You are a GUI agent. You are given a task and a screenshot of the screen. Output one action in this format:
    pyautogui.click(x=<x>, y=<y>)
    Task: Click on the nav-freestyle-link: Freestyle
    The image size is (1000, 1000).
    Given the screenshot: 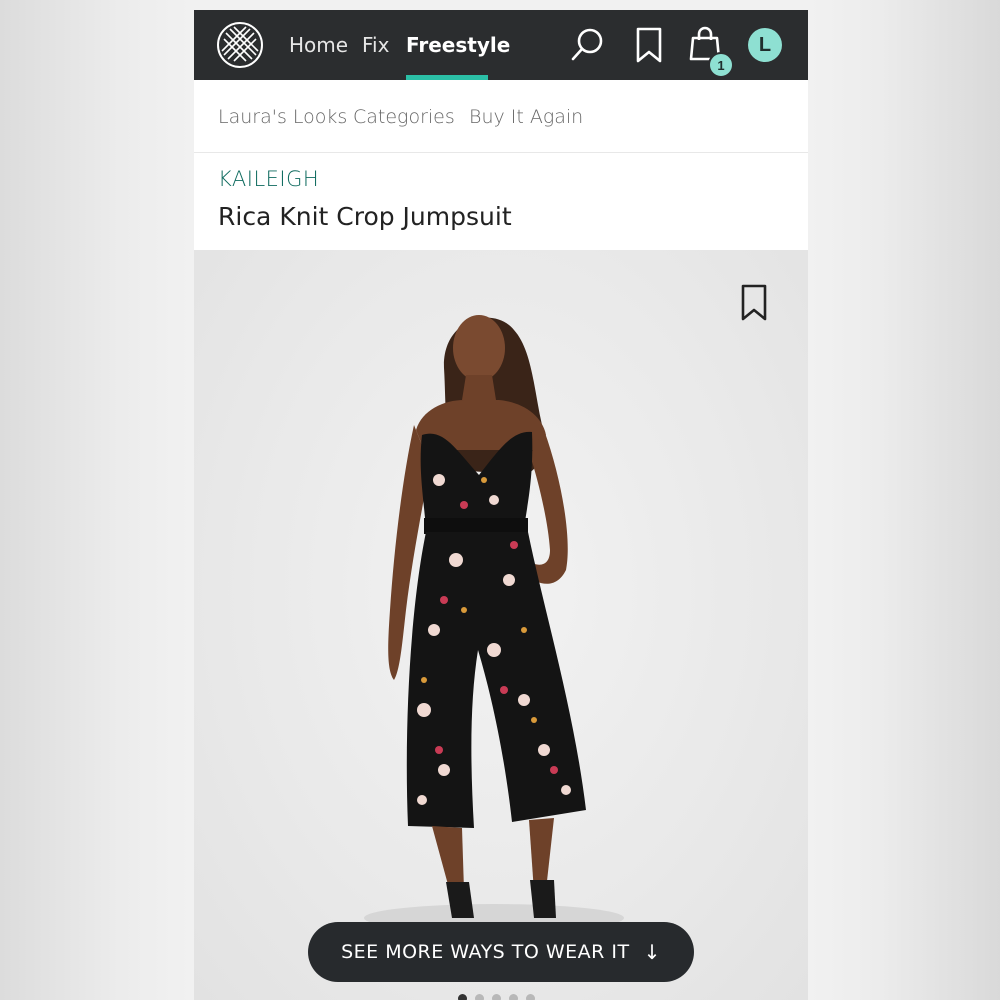 What is the action you would take?
    pyautogui.click(x=458, y=45)
    